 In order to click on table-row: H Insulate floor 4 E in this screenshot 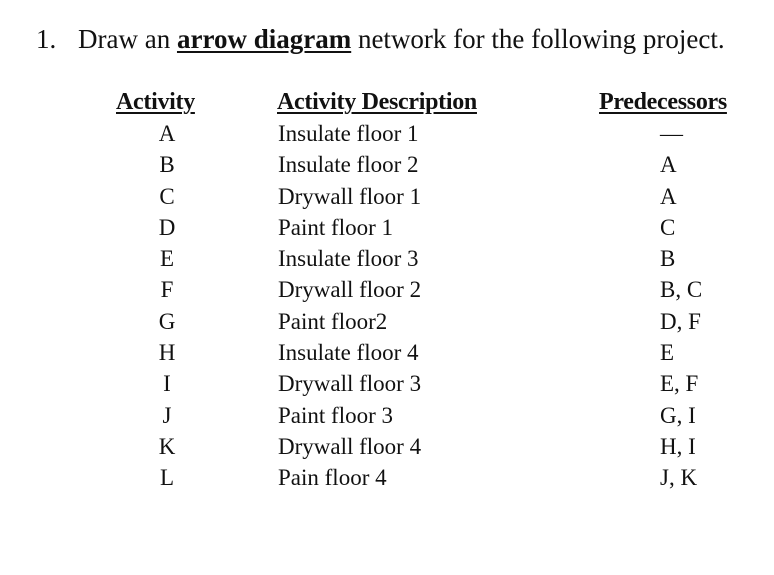, I will do `click(387, 352)`.